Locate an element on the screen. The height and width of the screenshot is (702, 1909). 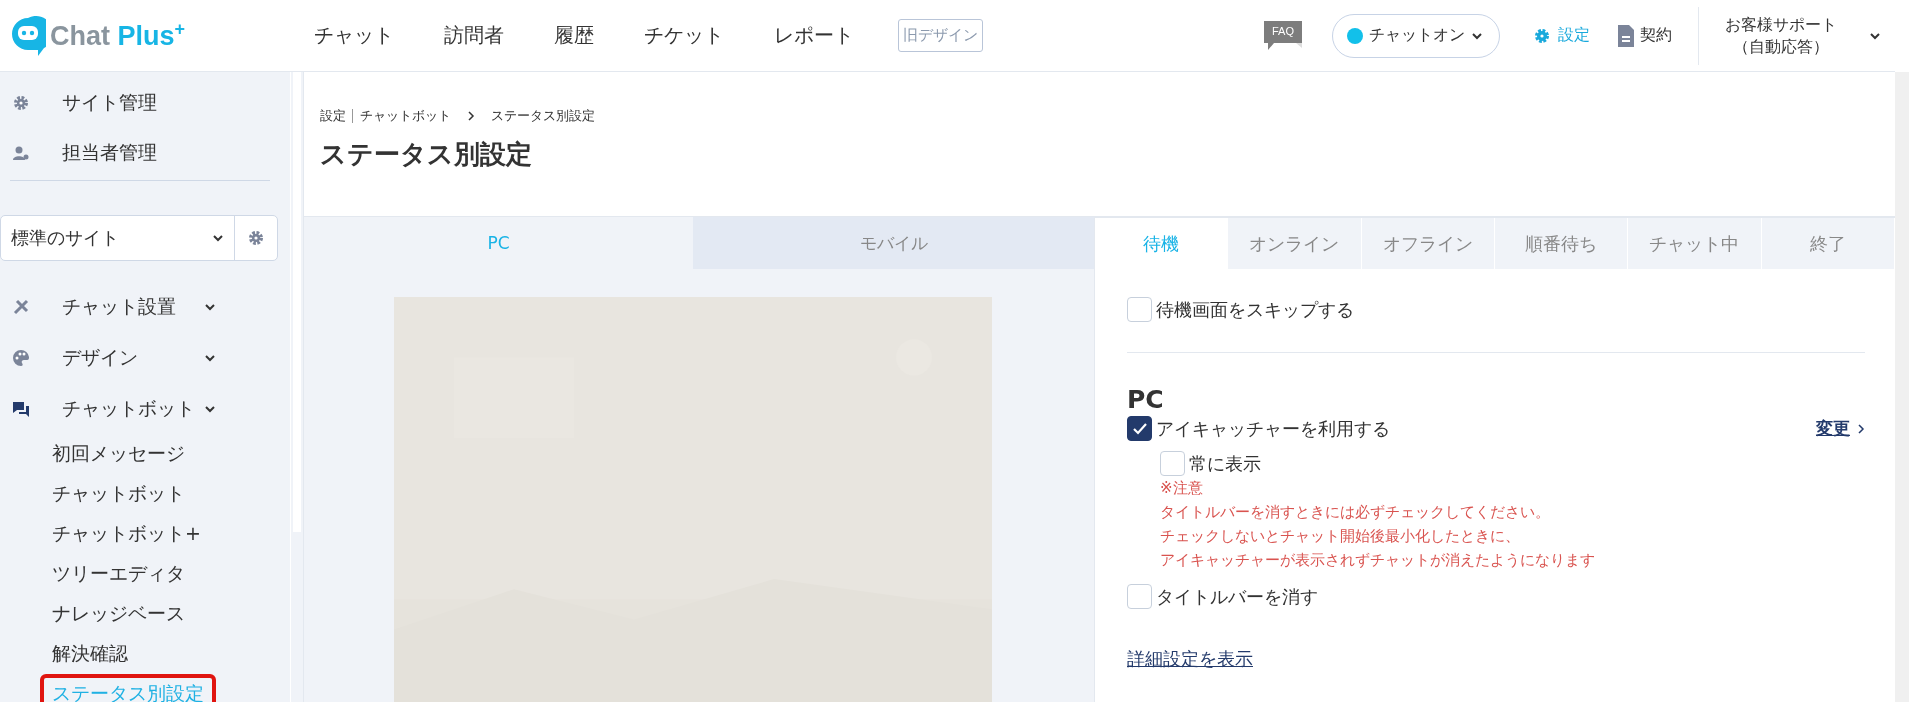
sidebar-group: チャット設置 is located at coordinates (145, 306).